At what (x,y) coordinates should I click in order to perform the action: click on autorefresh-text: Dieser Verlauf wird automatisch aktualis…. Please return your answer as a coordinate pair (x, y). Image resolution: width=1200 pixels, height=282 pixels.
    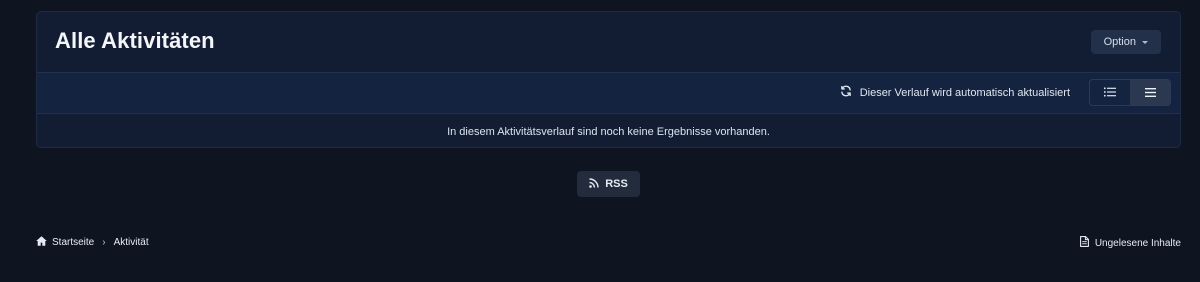
    Looking at the image, I should click on (964, 92).